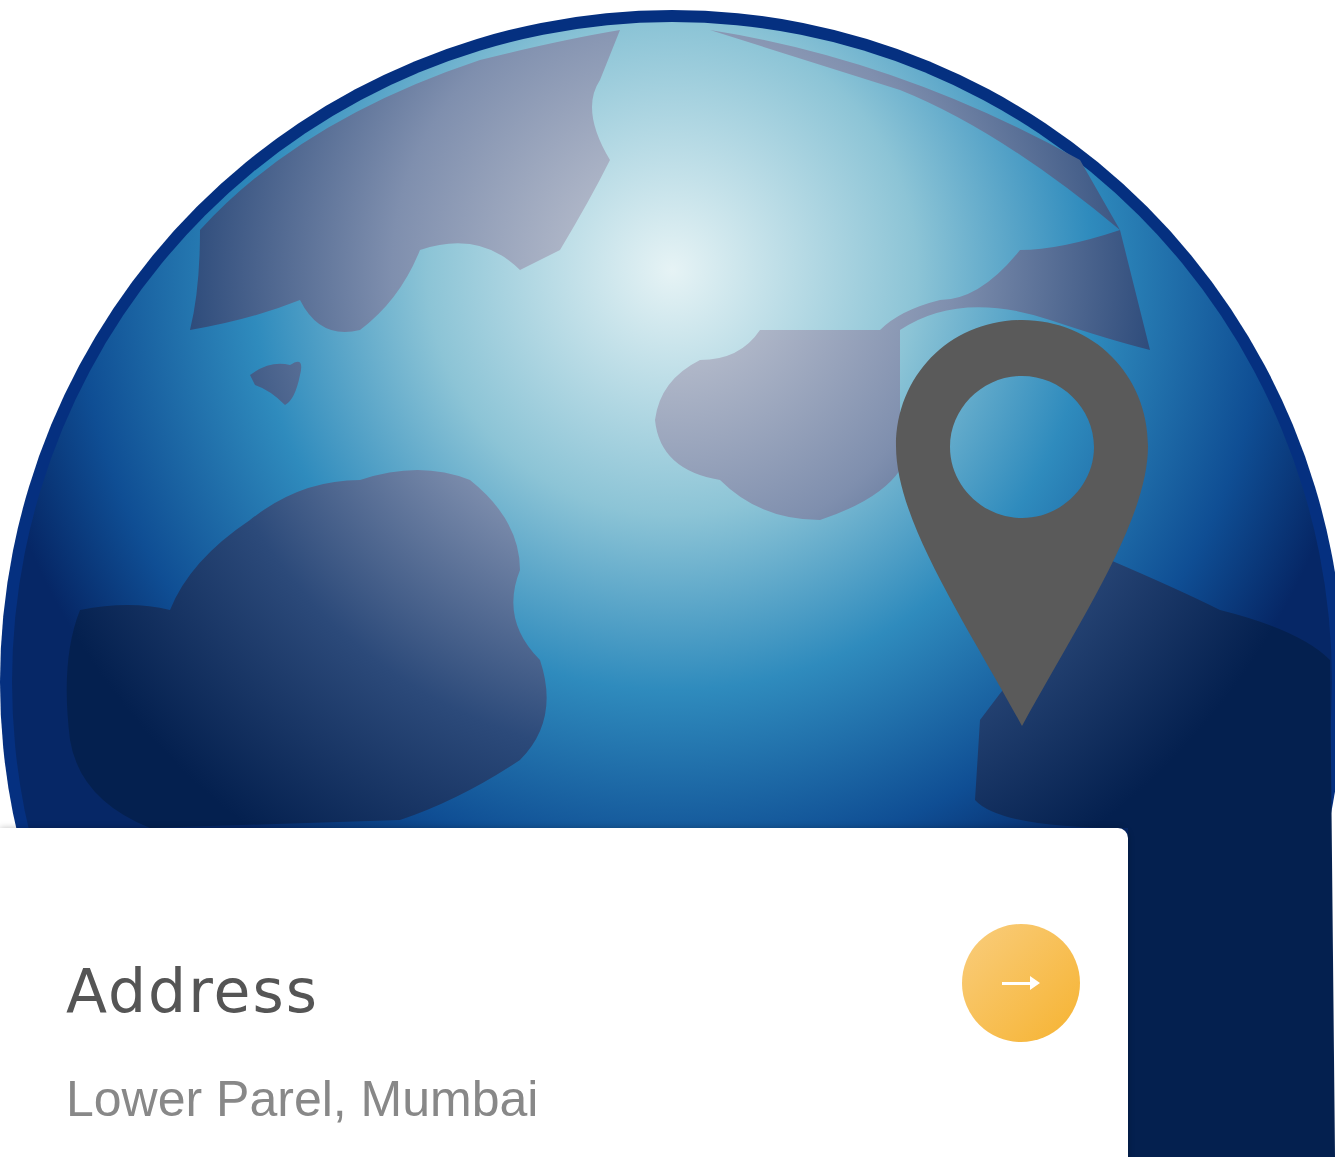 The height and width of the screenshot is (1157, 1335). What do you see at coordinates (1022, 523) in the screenshot?
I see `map-pin-icon` at bounding box center [1022, 523].